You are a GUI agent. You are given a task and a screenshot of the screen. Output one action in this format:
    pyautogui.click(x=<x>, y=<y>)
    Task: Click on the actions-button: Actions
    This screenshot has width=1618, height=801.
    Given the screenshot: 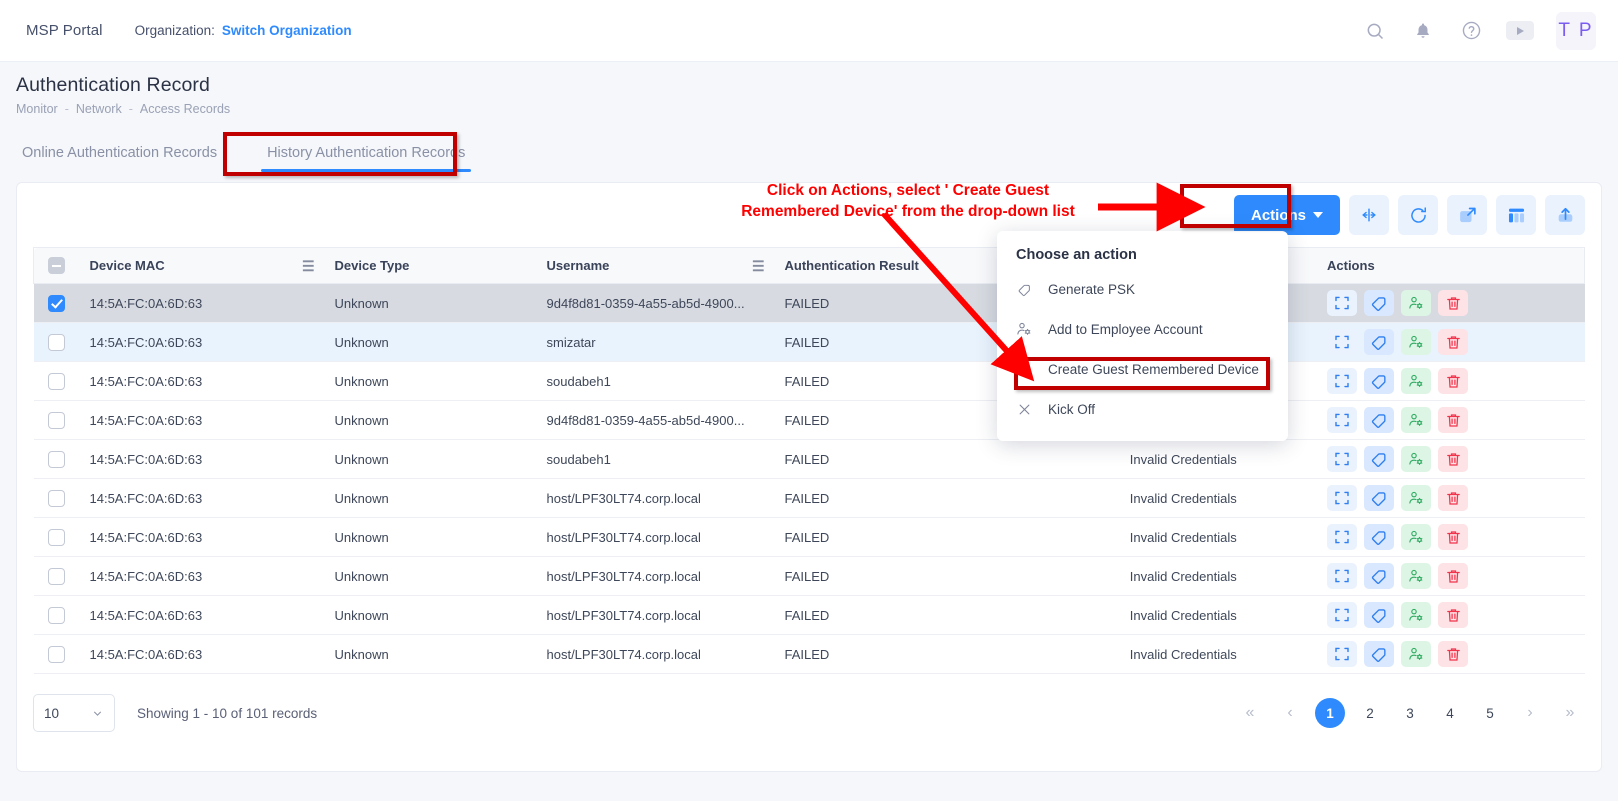 What is the action you would take?
    pyautogui.click(x=1286, y=215)
    